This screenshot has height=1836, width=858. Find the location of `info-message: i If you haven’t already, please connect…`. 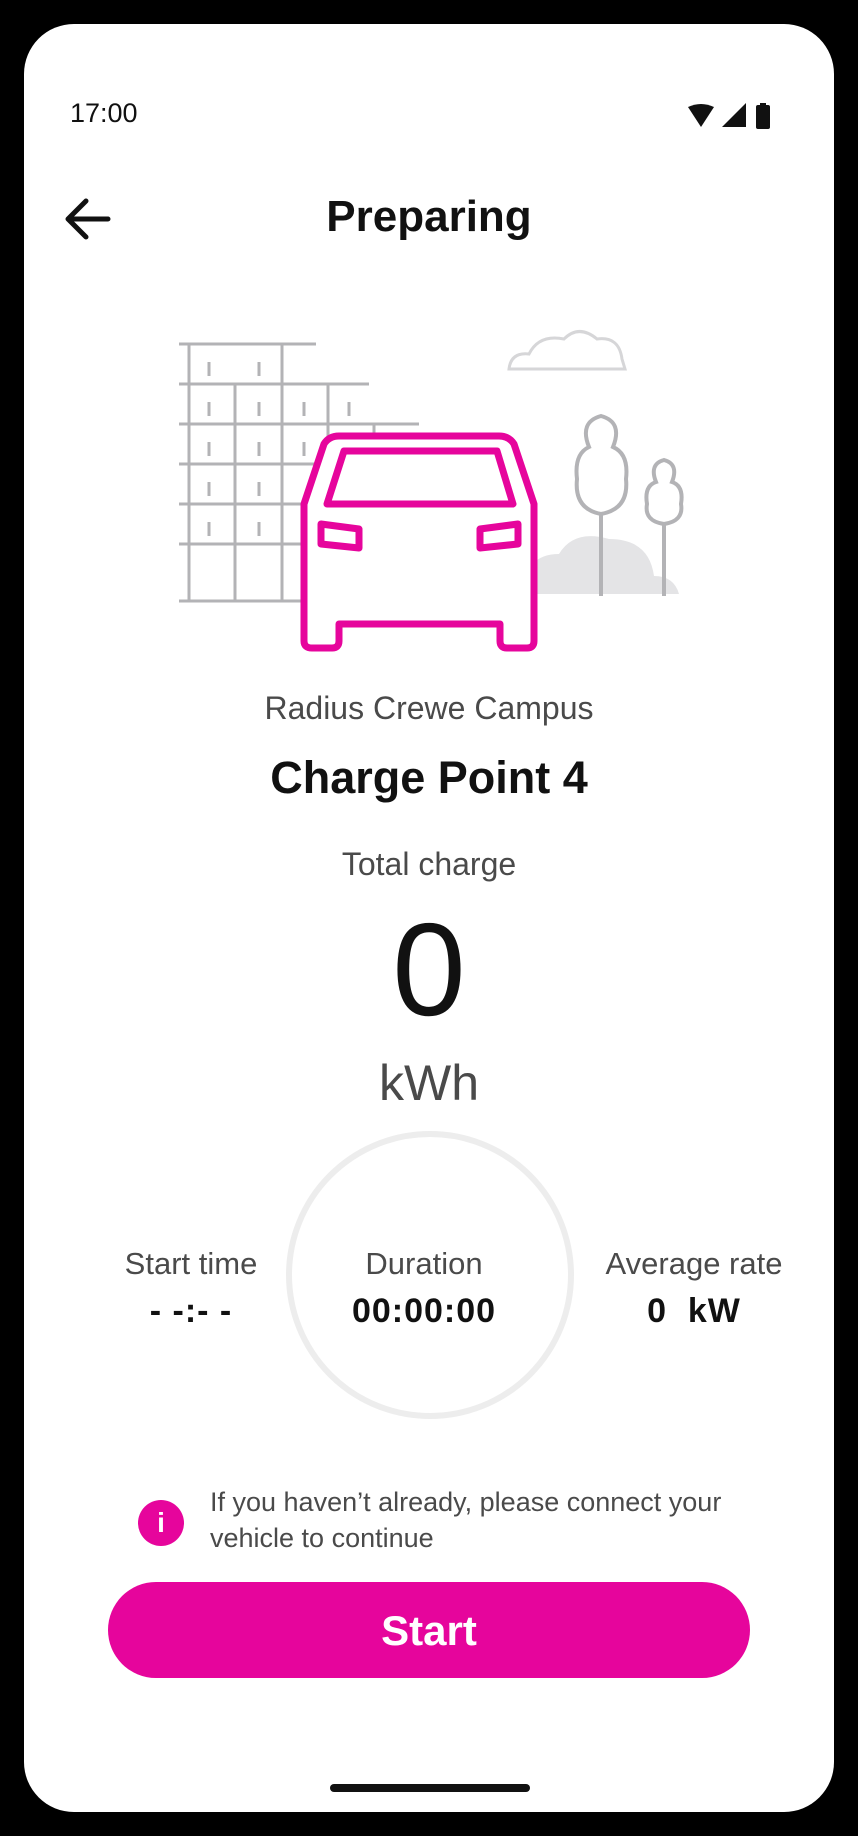

info-message: i If you haven’t already, please connect… is located at coordinates (458, 1524).